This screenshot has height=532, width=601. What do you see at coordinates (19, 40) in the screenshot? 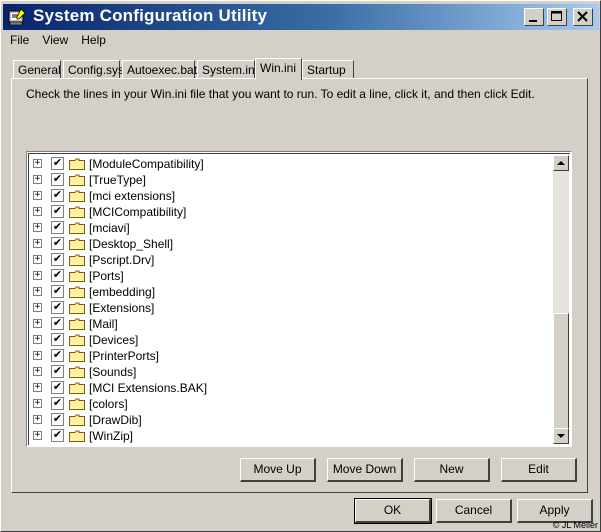
I see `menu-file: File` at bounding box center [19, 40].